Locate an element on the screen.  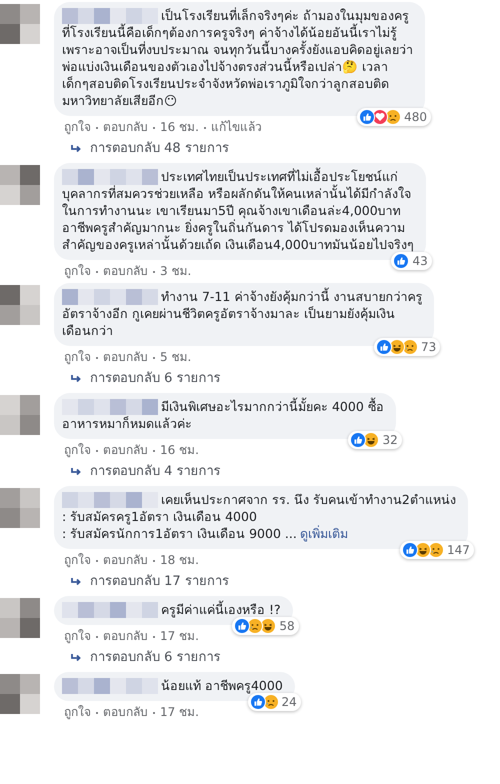
comment-text: เพราะอาจเป็นที่งบประมาณ จนทุกวันนี้บางครั้งยังแอบคิดอยู่เลยว่า is located at coordinates (237, 49).